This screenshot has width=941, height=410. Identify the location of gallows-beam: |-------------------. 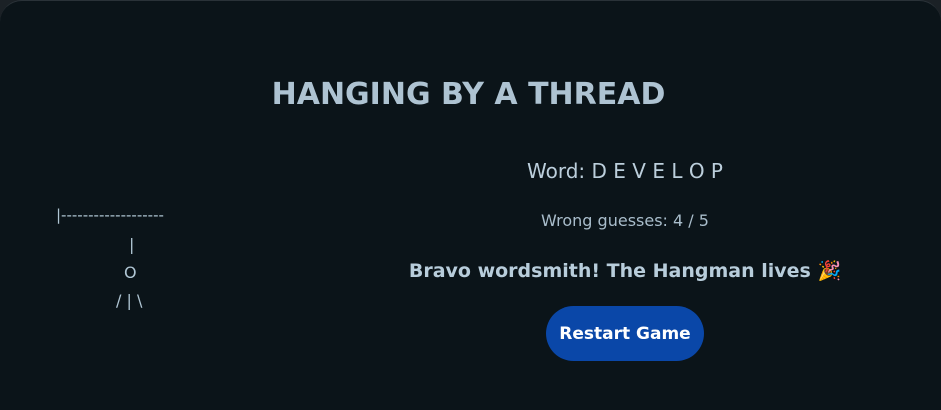
(110, 215).